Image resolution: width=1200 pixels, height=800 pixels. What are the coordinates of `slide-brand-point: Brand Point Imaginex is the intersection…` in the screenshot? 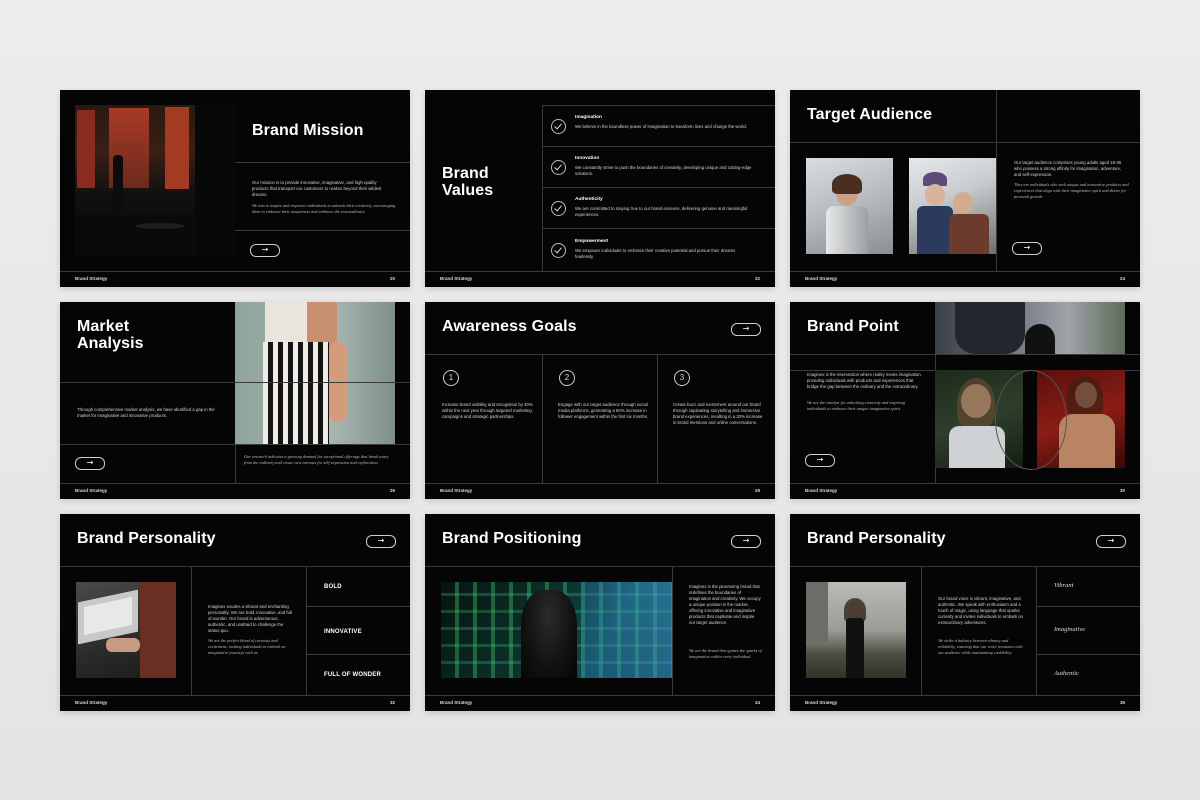 It's located at (965, 400).